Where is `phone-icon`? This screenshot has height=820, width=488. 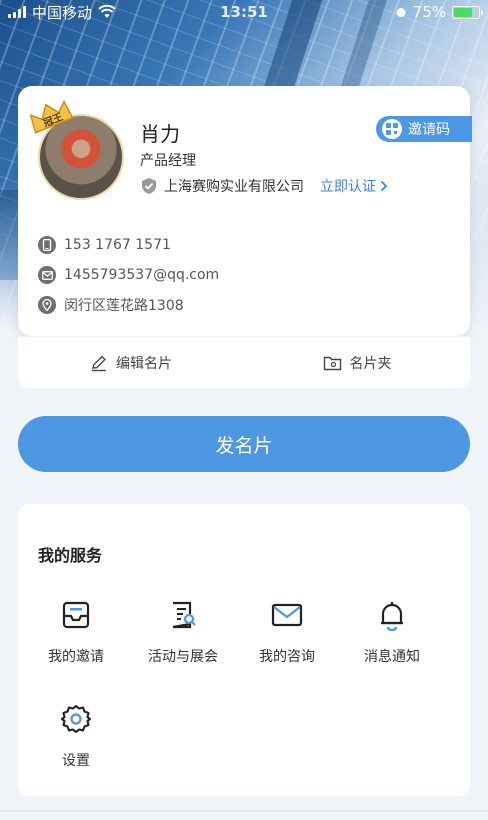
phone-icon is located at coordinates (47, 245).